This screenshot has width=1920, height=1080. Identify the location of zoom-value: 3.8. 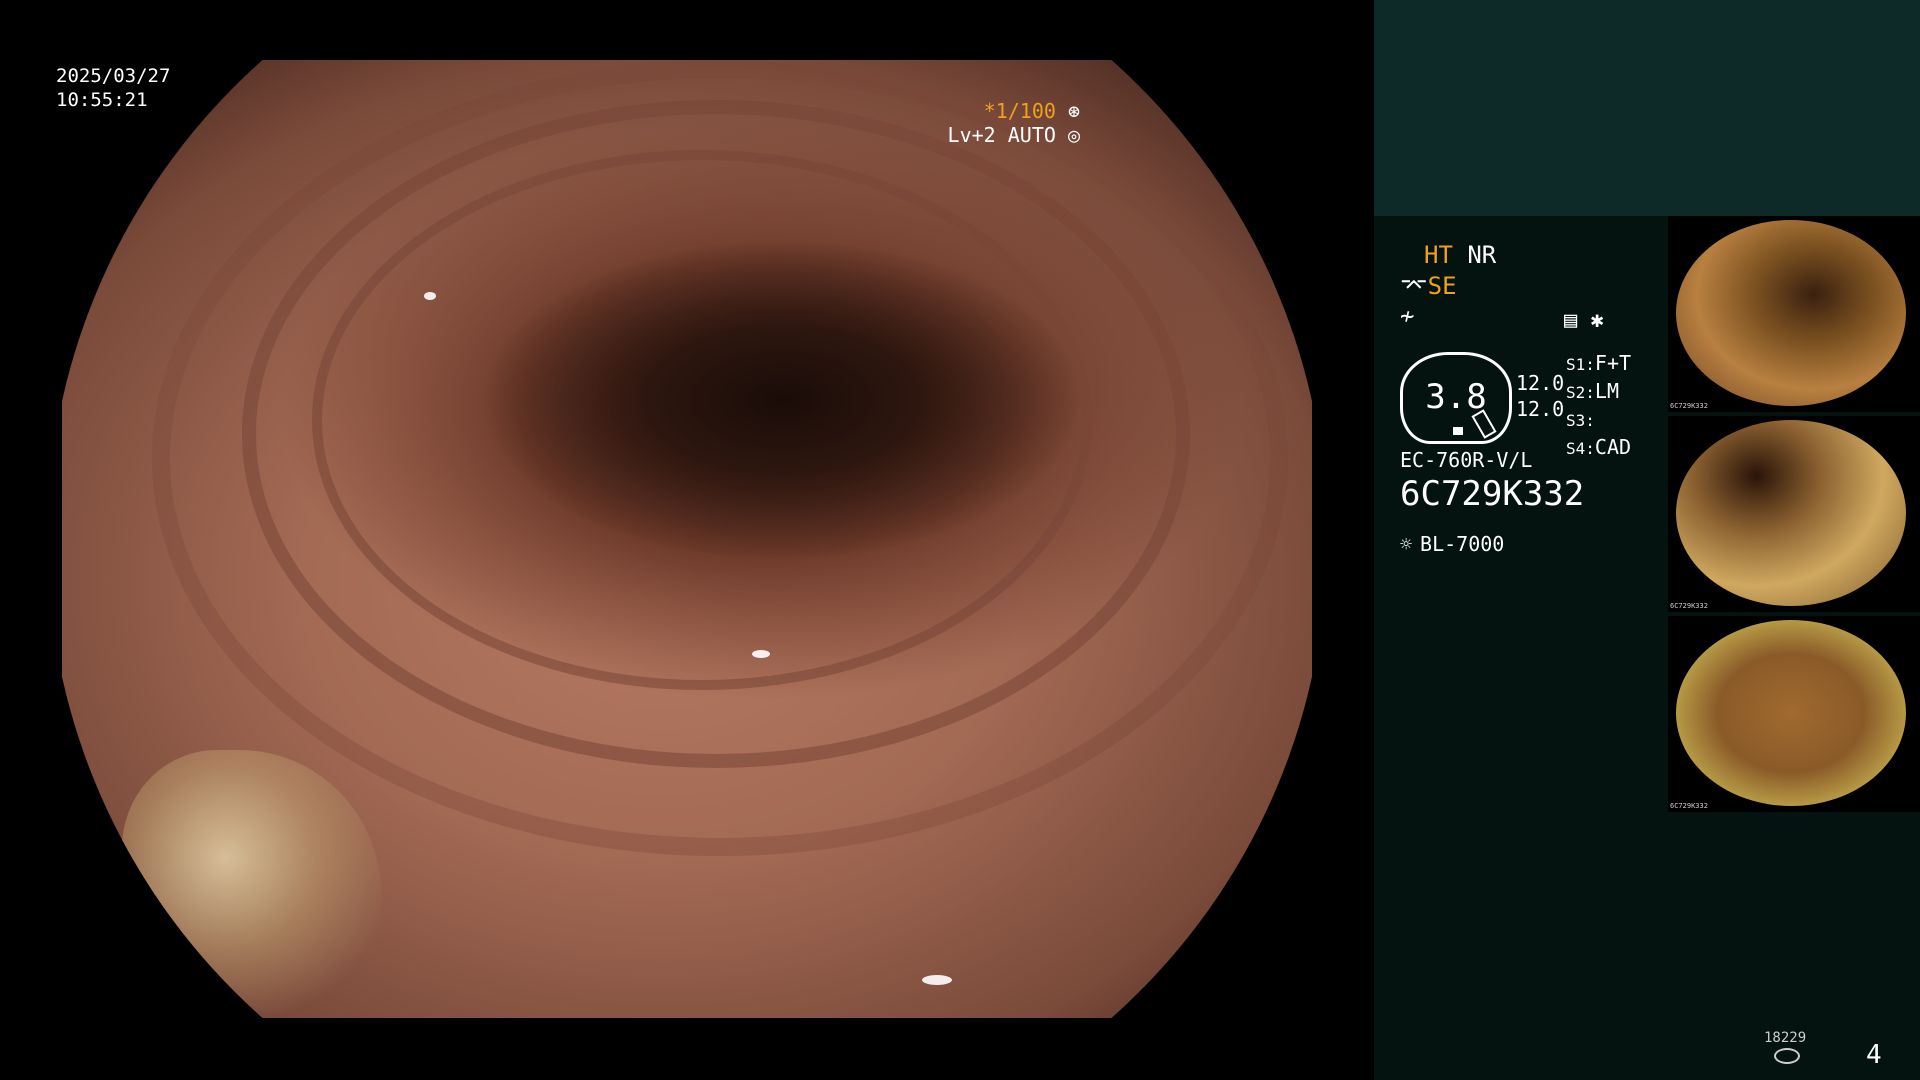
(1456, 397).